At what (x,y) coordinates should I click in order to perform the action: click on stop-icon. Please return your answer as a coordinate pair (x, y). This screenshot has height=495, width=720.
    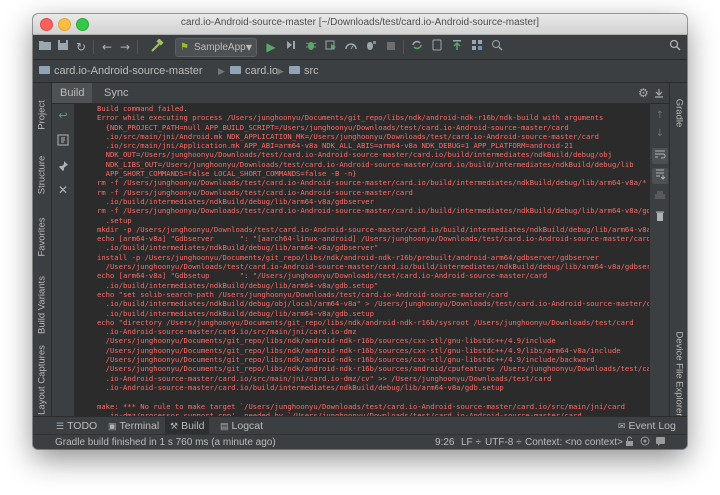
    Looking at the image, I should click on (391, 47).